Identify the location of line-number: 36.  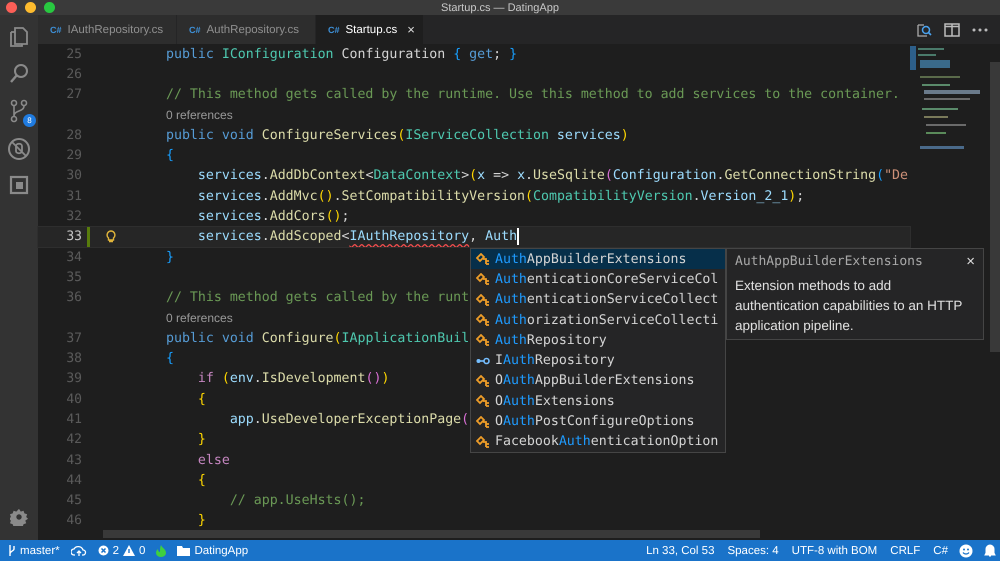
(73, 298).